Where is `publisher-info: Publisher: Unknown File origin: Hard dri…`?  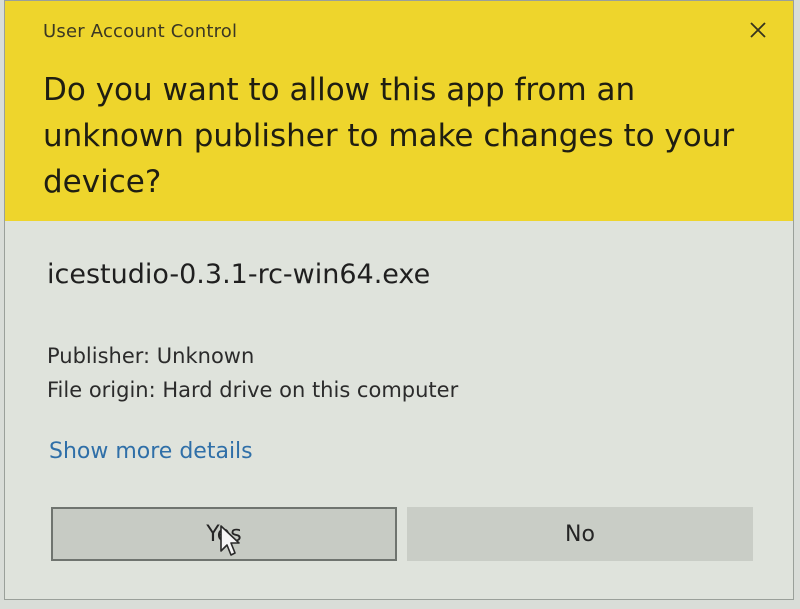
publisher-info: Publisher: Unknown File origin: Hard dri… is located at coordinates (252, 373).